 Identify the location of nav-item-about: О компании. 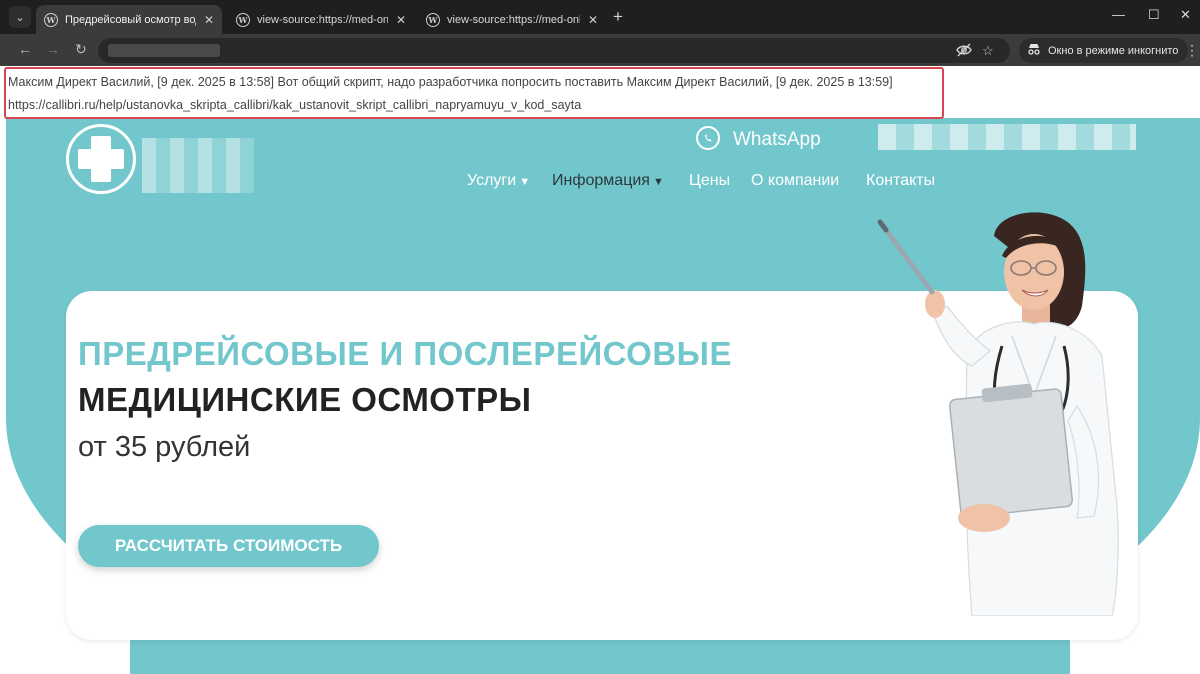
(795, 181).